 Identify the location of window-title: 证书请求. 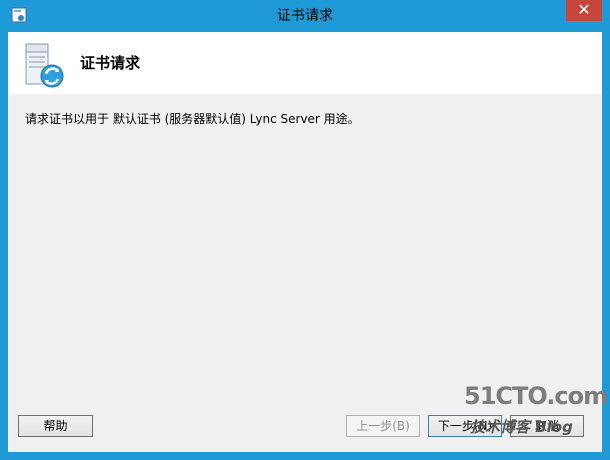
(305, 16).